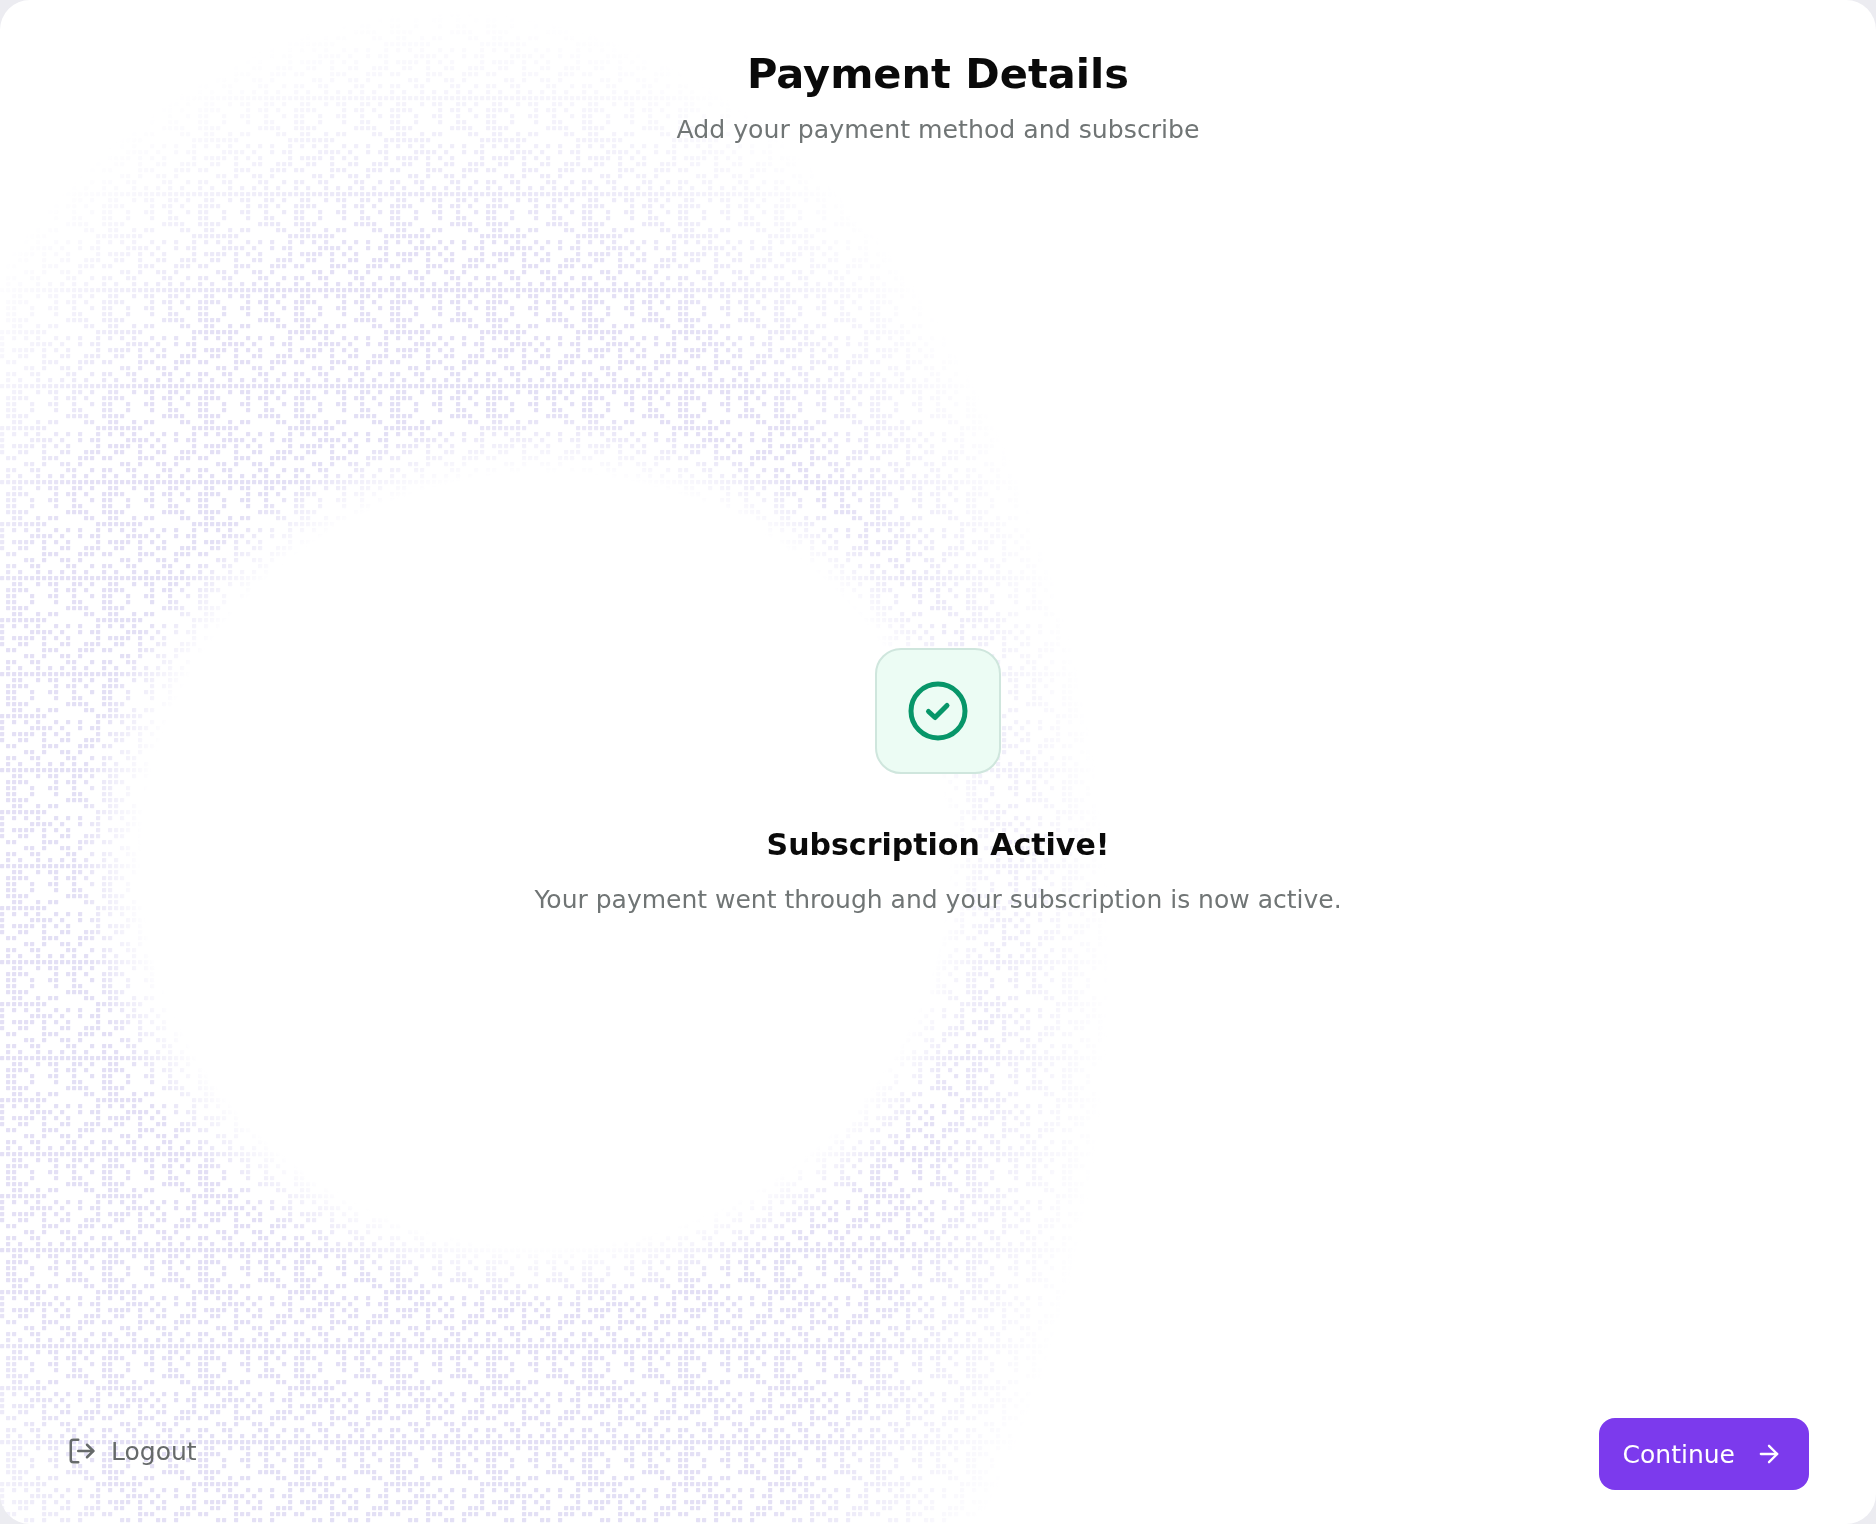 The height and width of the screenshot is (1524, 1876). Describe the element at coordinates (938, 130) in the screenshot. I see `page-subtitle: Add your payment method and subscribe` at that location.